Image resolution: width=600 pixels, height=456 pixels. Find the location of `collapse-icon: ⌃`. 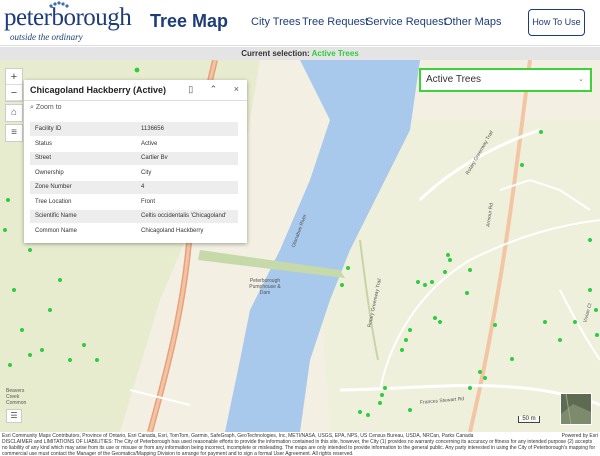

collapse-icon: ⌃ is located at coordinates (214, 89).